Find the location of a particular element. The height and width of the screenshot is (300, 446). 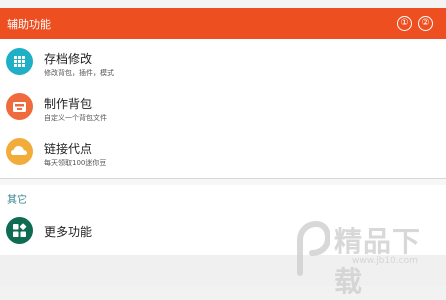

watermark-url: www.jb10.com is located at coordinates (385, 261).